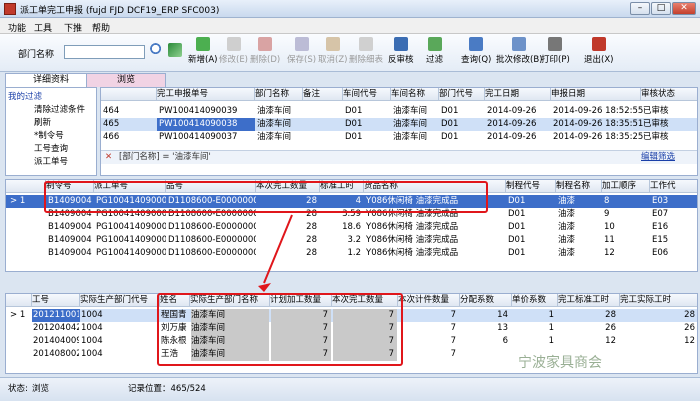 This screenshot has height=401, width=700. Describe the element at coordinates (59, 109) in the screenshot. I see `filter-item-clear: 清除过滤条件` at that location.